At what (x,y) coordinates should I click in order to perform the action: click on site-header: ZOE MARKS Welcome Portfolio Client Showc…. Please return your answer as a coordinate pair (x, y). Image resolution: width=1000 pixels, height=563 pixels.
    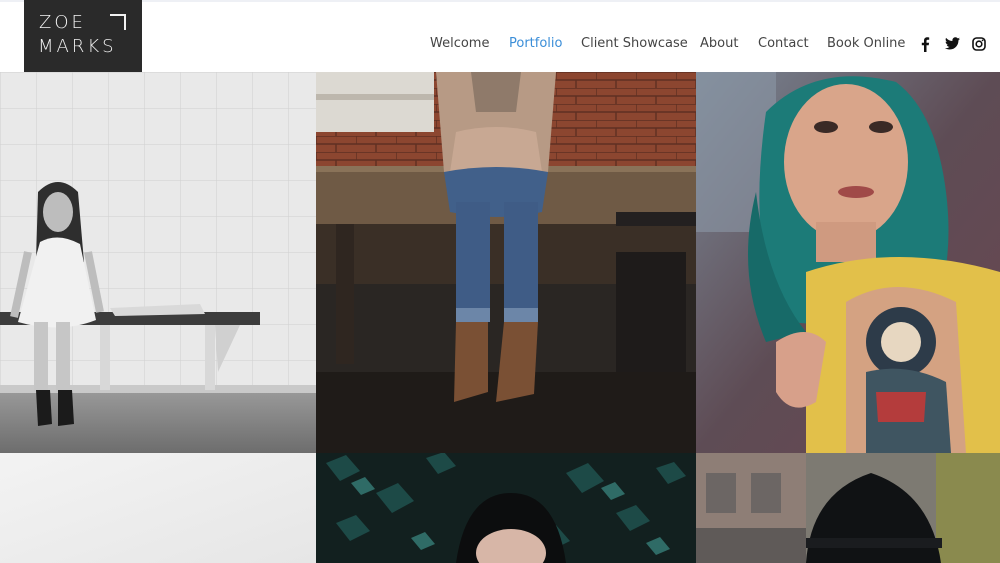
    Looking at the image, I should click on (500, 36).